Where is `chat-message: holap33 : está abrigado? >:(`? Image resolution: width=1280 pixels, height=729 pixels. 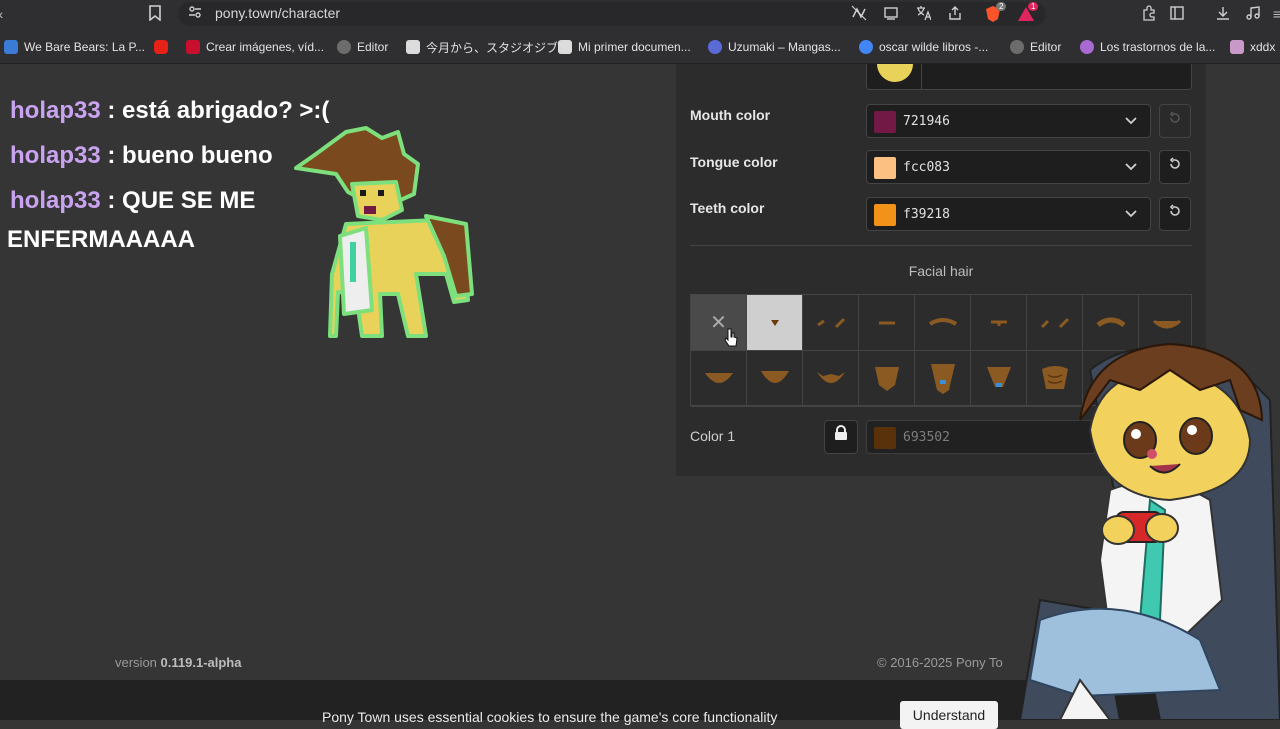 chat-message: holap33 : está abrigado? >:( is located at coordinates (169, 111).